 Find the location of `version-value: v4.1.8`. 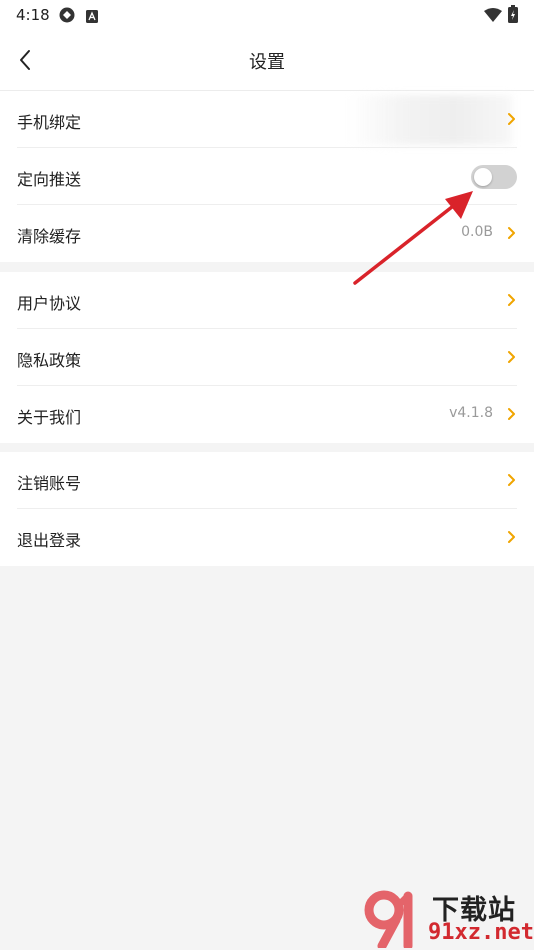

version-value: v4.1.8 is located at coordinates (471, 413).